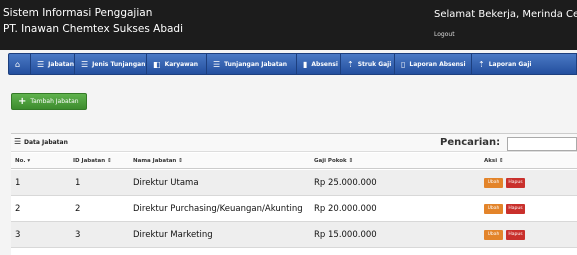  What do you see at coordinates (345, 183) in the screenshot?
I see `cell-gaji: Rp 25.000.000` at bounding box center [345, 183].